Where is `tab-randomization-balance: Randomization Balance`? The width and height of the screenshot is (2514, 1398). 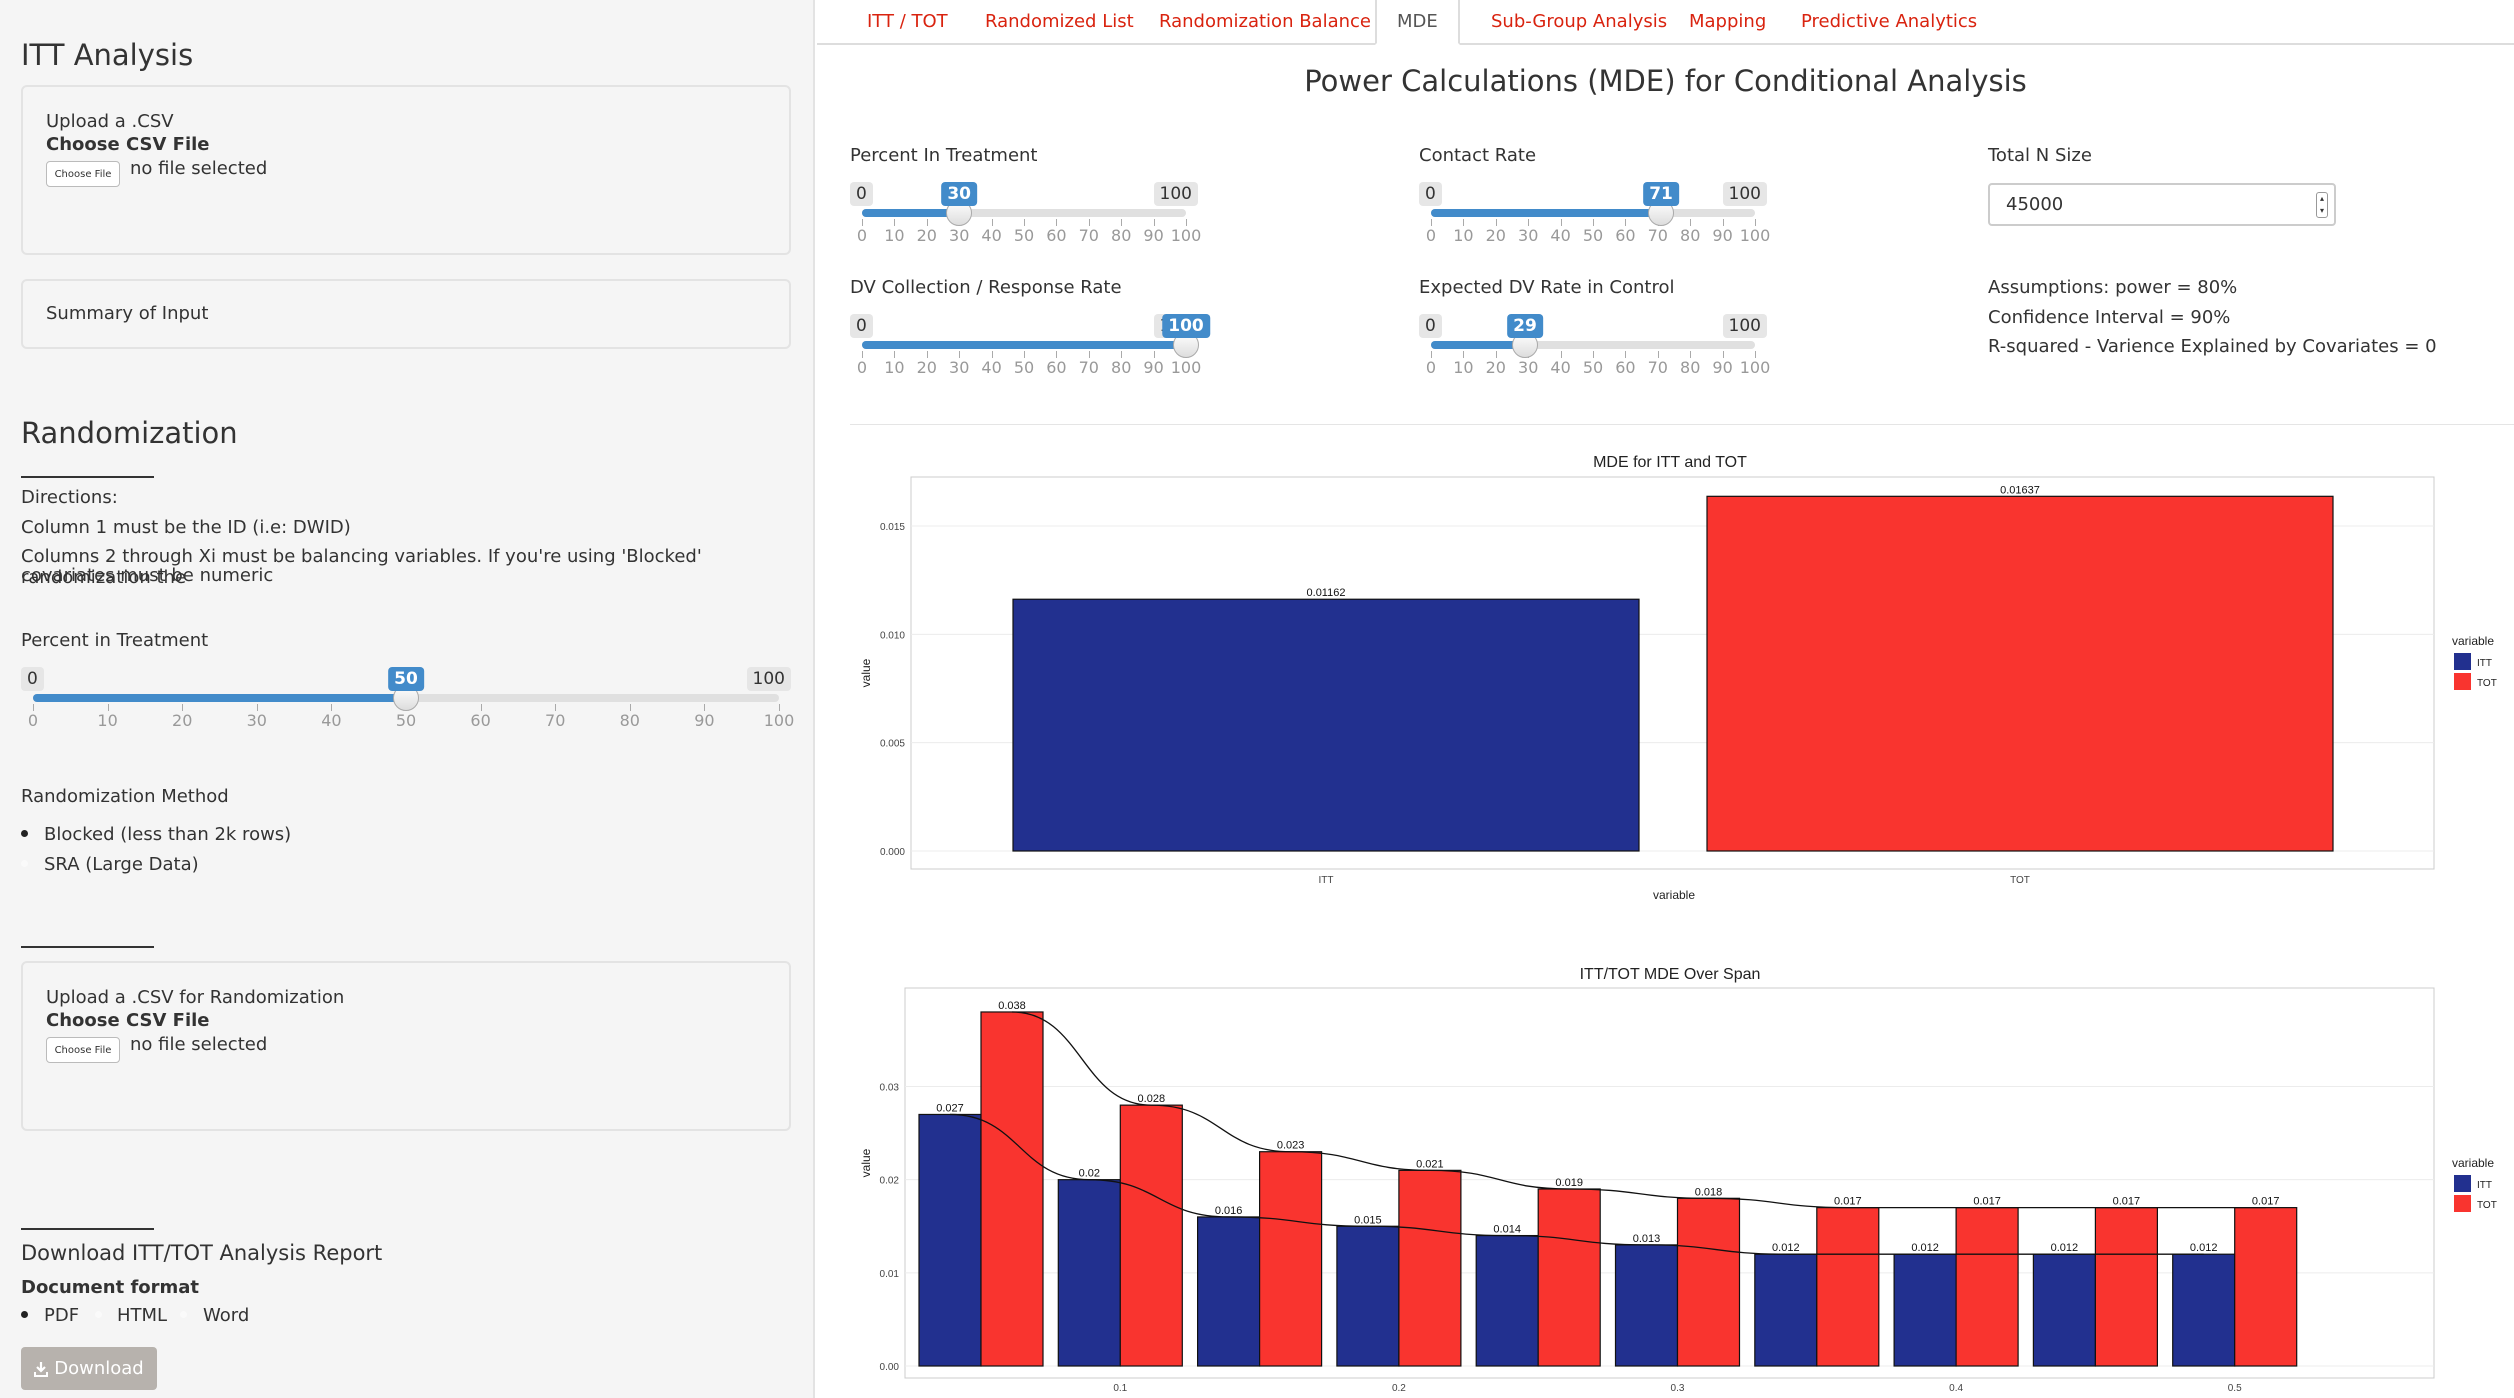
tab-randomization-balance: Randomization Balance is located at coordinates (1265, 22).